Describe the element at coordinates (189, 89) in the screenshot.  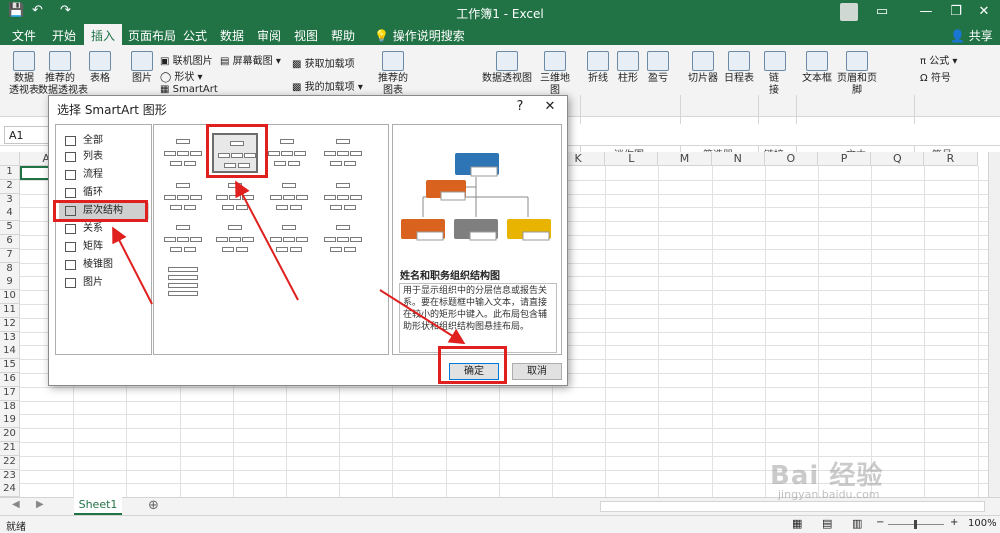
I see `smartart-button: ▦ SmartArt` at that location.